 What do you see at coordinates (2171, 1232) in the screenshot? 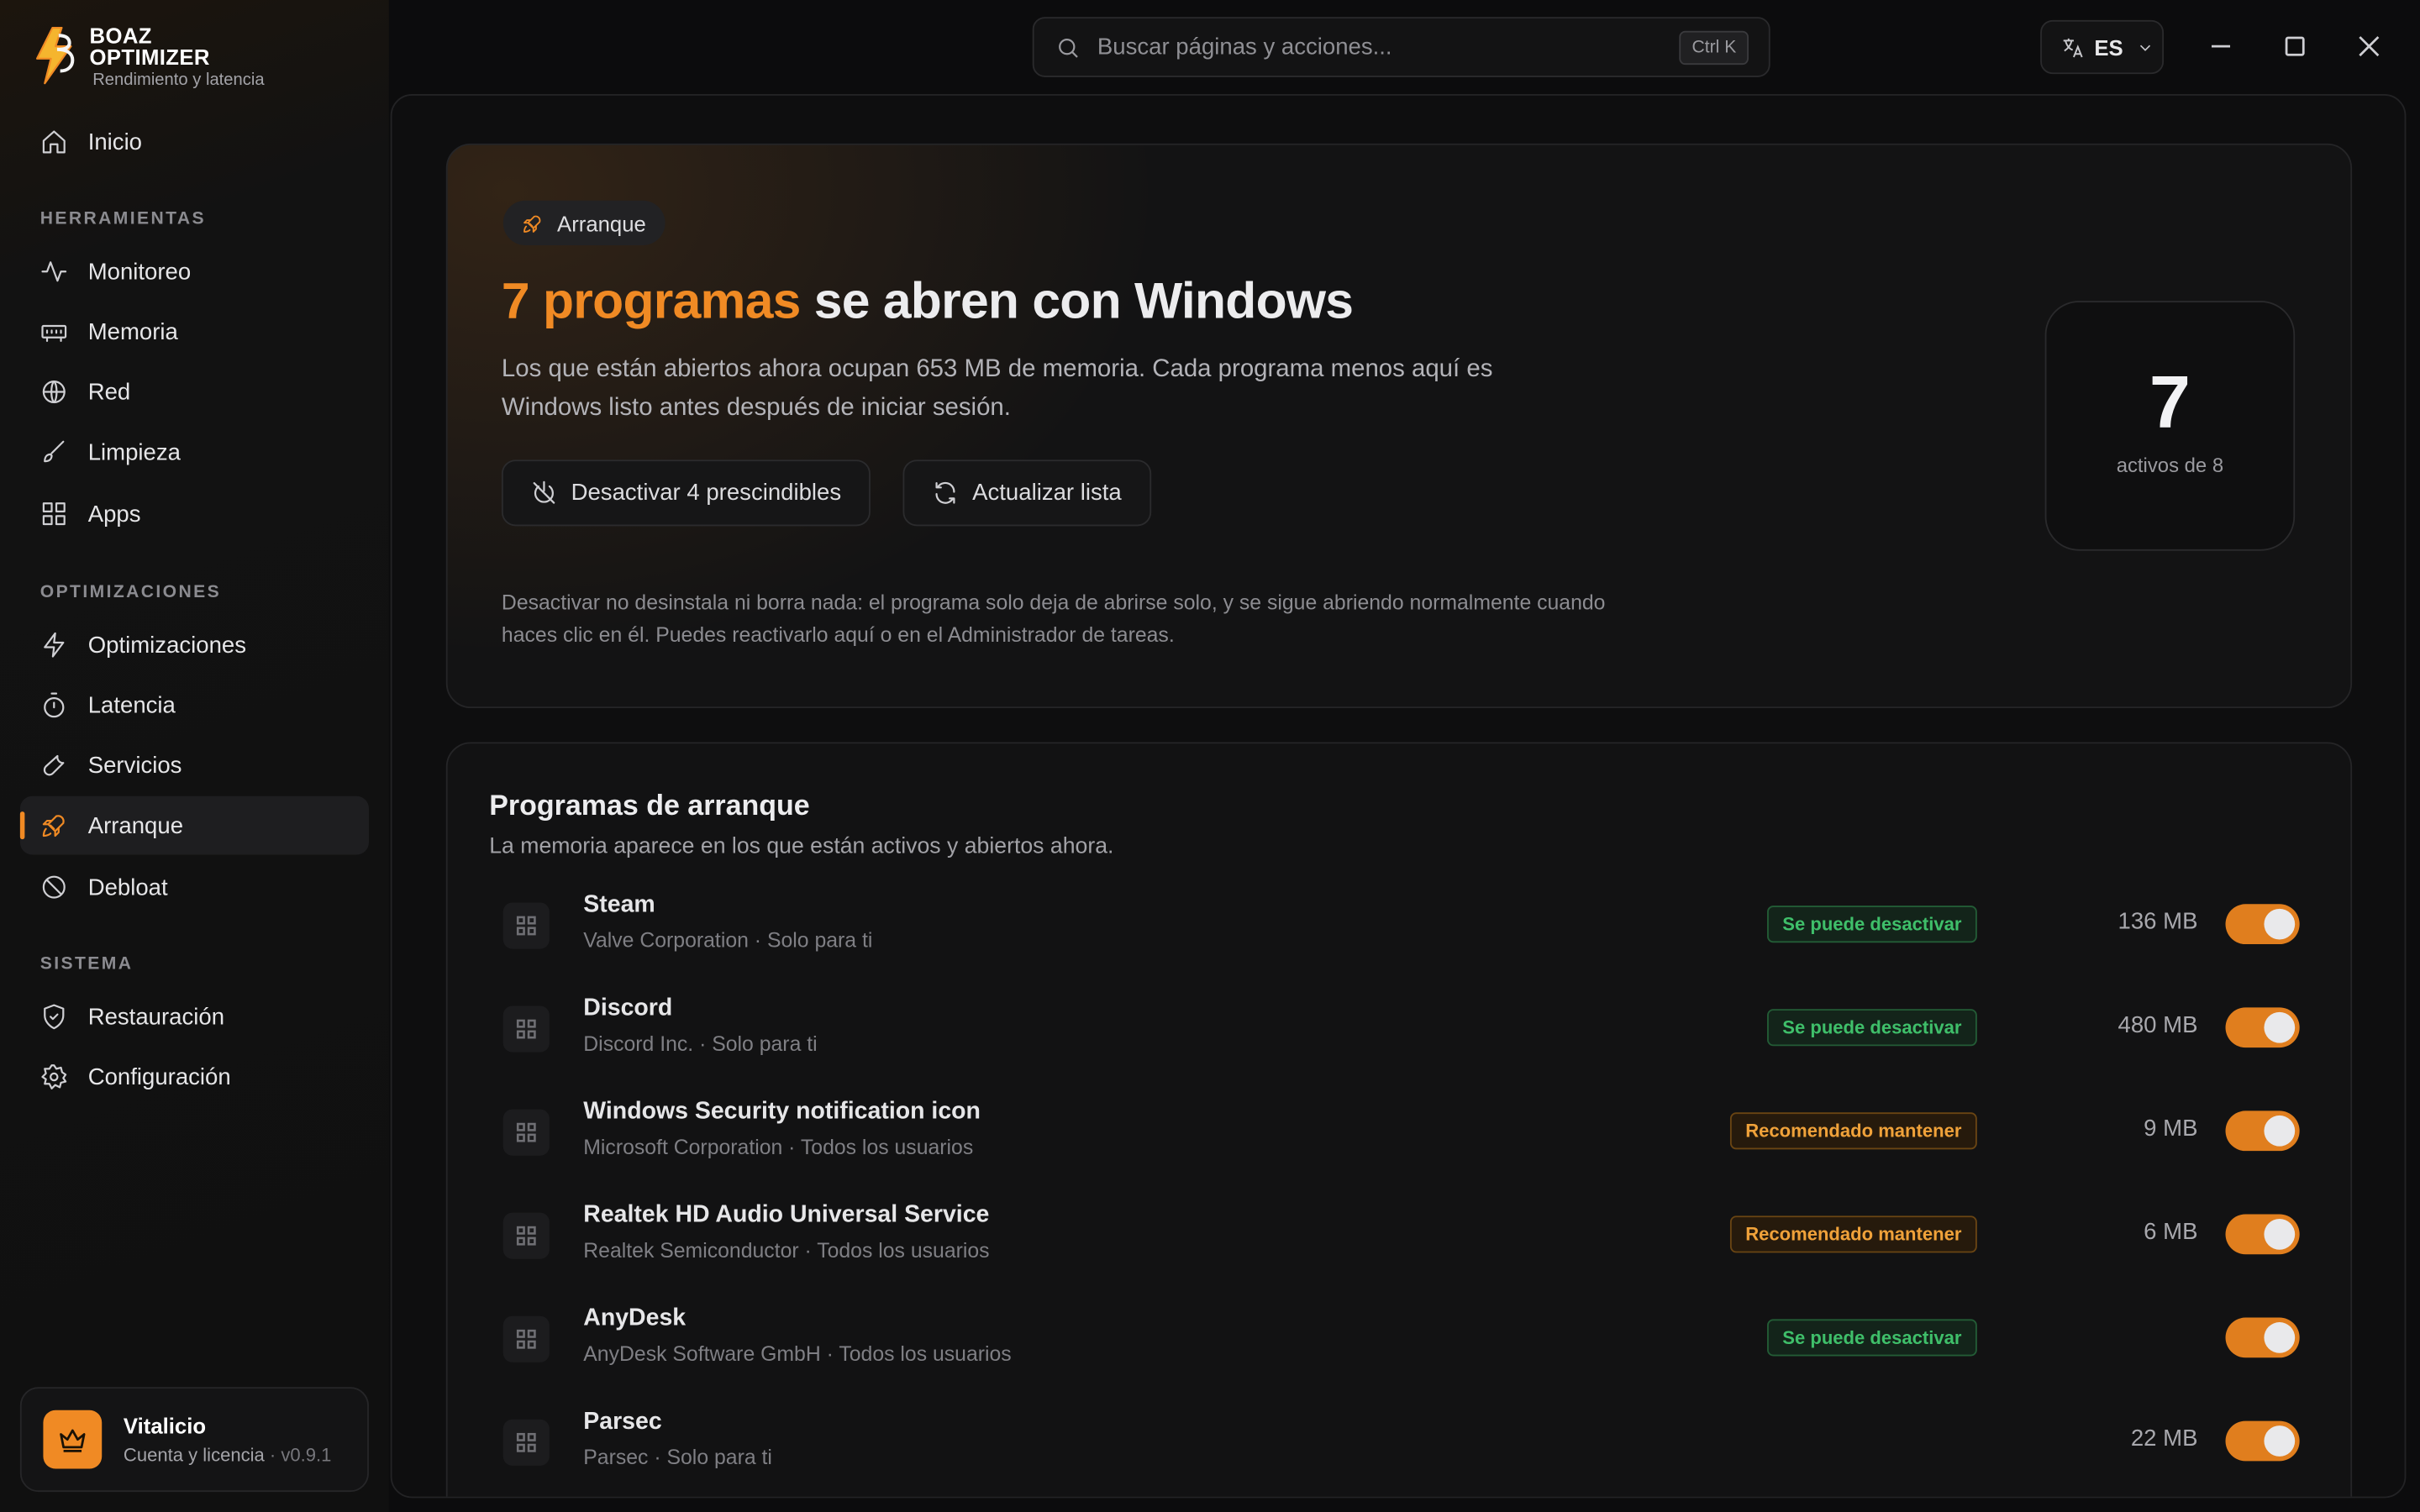
I see `memory-usage: 6 MB` at bounding box center [2171, 1232].